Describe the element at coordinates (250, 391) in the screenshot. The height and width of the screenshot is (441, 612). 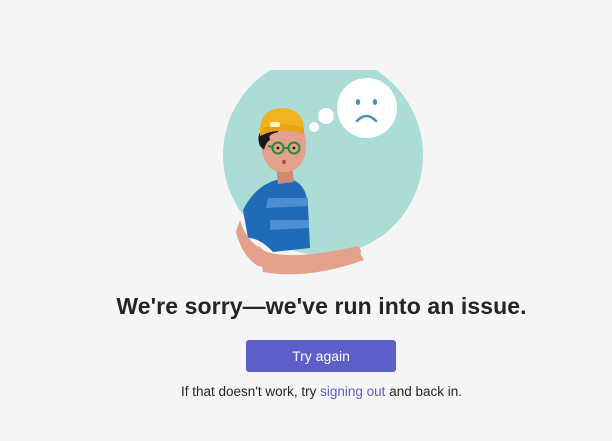
I see `error-hint-prefix: If that doesn't work, try` at that location.